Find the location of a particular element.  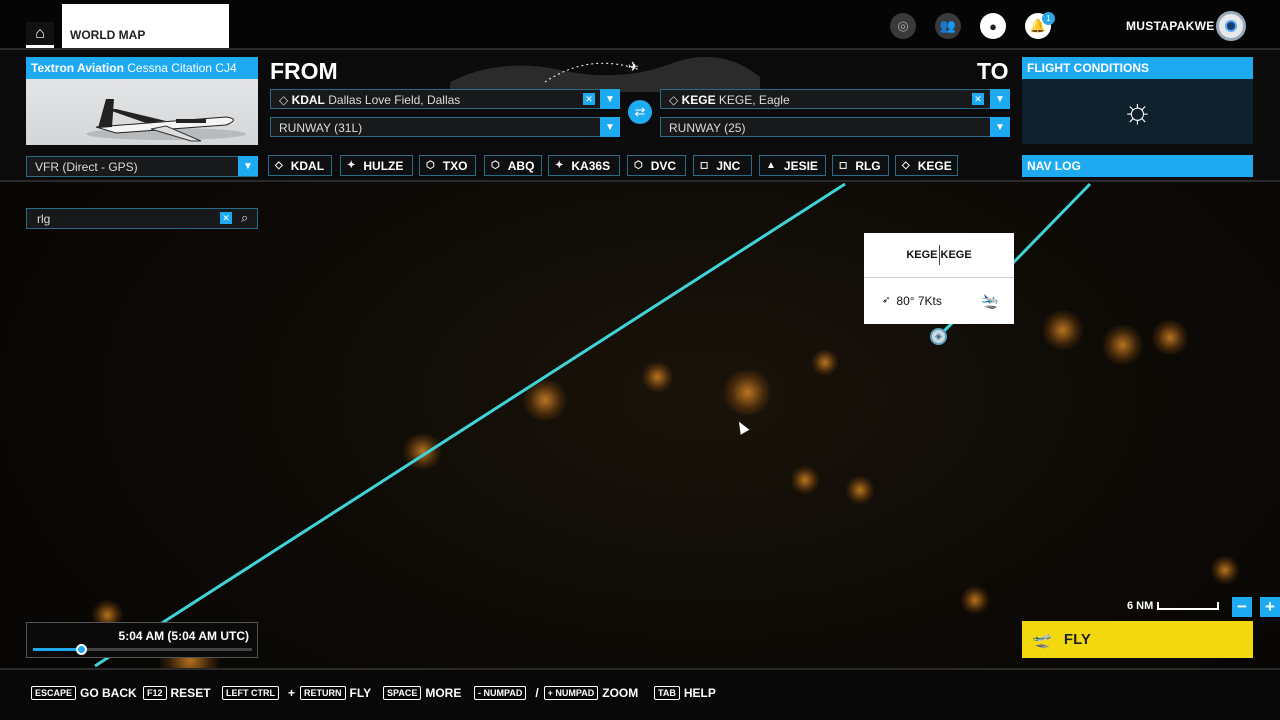

departure-code: KDAL is located at coordinates (308, 100).